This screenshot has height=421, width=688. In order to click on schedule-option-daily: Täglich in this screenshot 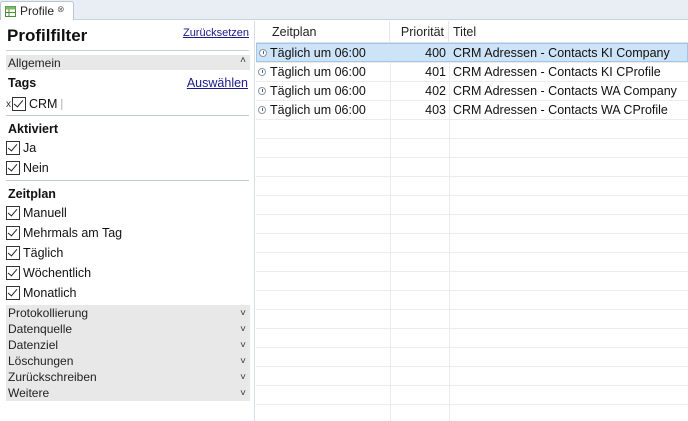, I will do `click(34, 253)`.